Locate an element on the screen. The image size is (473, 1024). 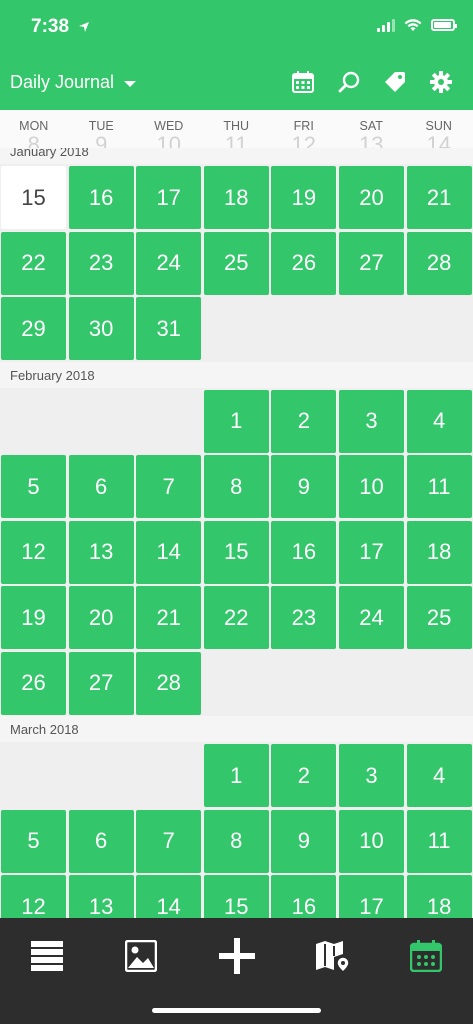
battery-icon is located at coordinates (444, 25).